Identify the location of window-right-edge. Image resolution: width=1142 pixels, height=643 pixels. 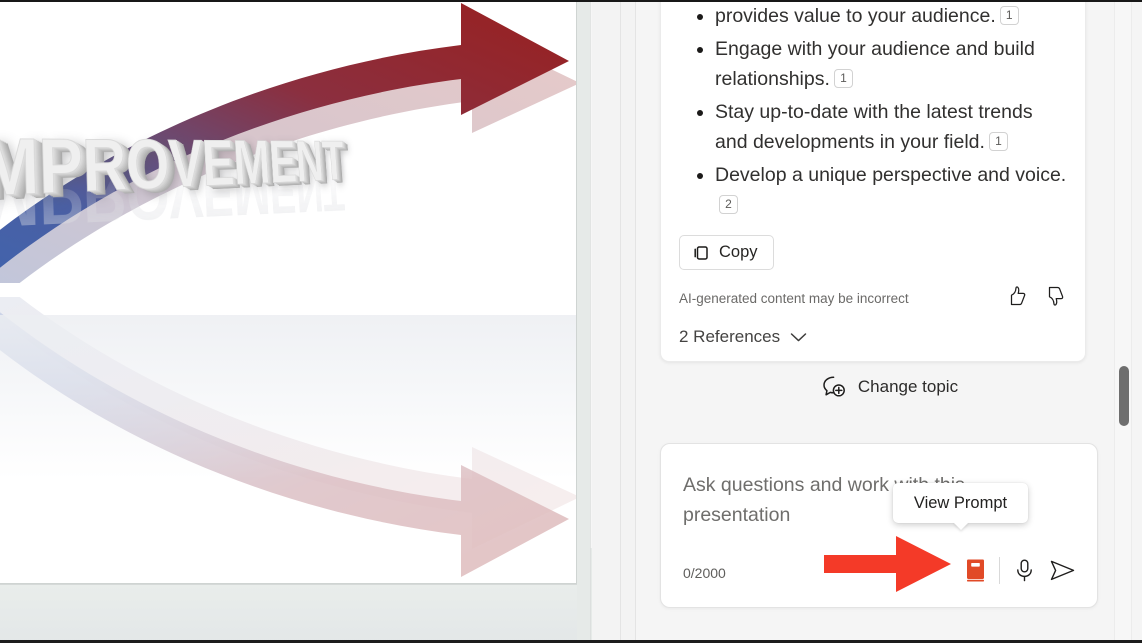
(1137, 321).